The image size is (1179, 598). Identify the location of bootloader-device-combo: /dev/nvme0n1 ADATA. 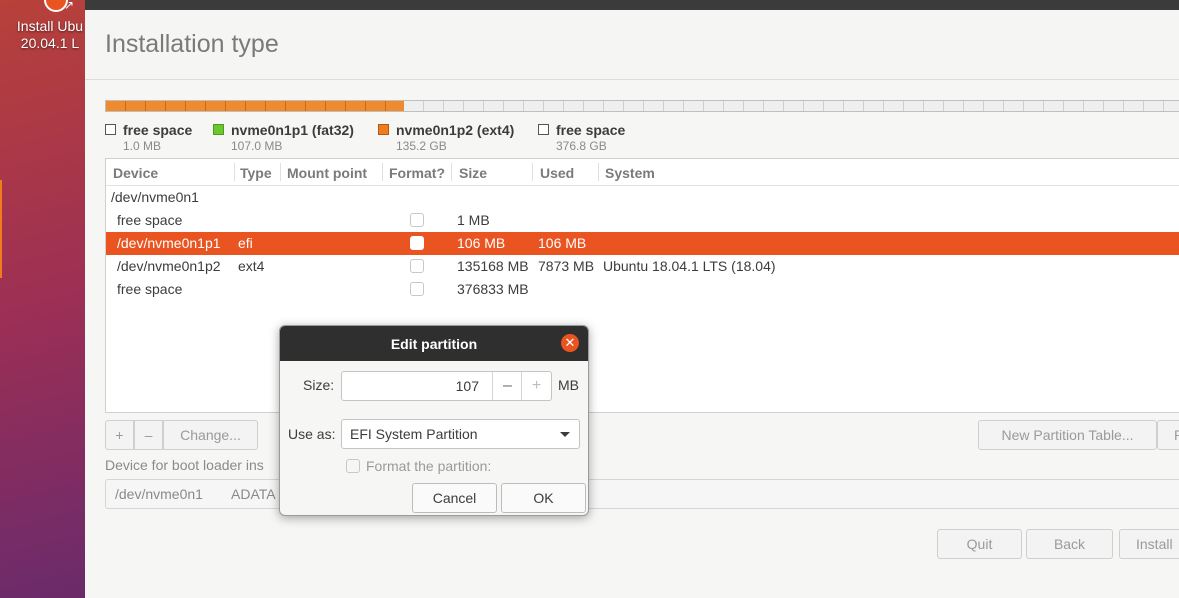
(642, 494).